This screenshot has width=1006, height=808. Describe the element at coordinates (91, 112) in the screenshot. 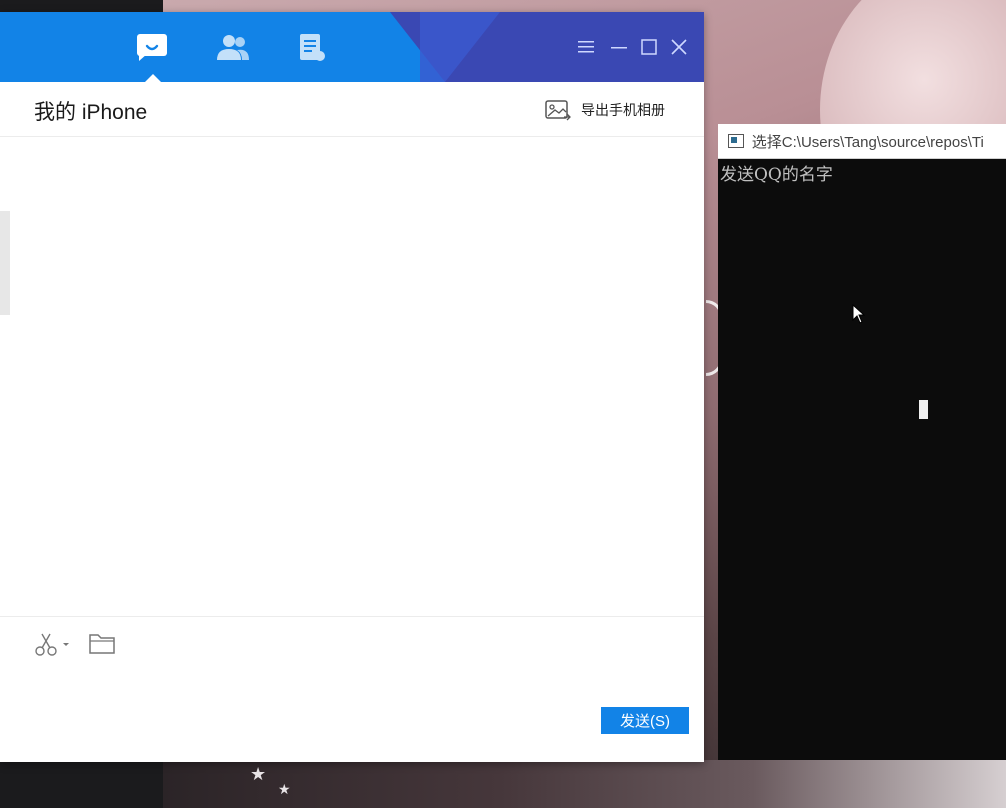

I see `chat-title: 我的 iPhone` at that location.